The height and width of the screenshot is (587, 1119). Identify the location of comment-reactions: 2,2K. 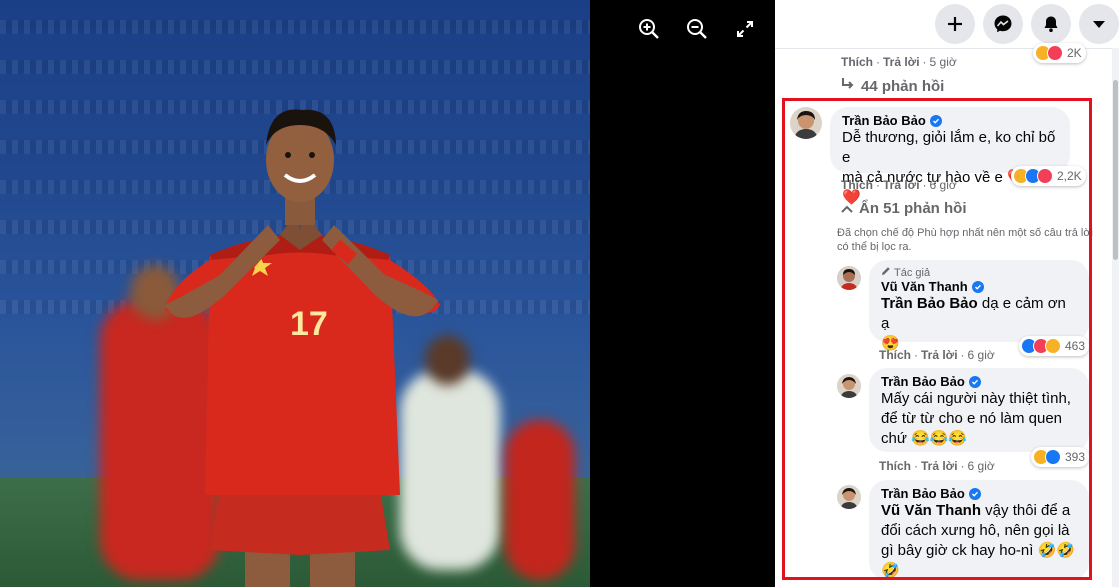
(1048, 176).